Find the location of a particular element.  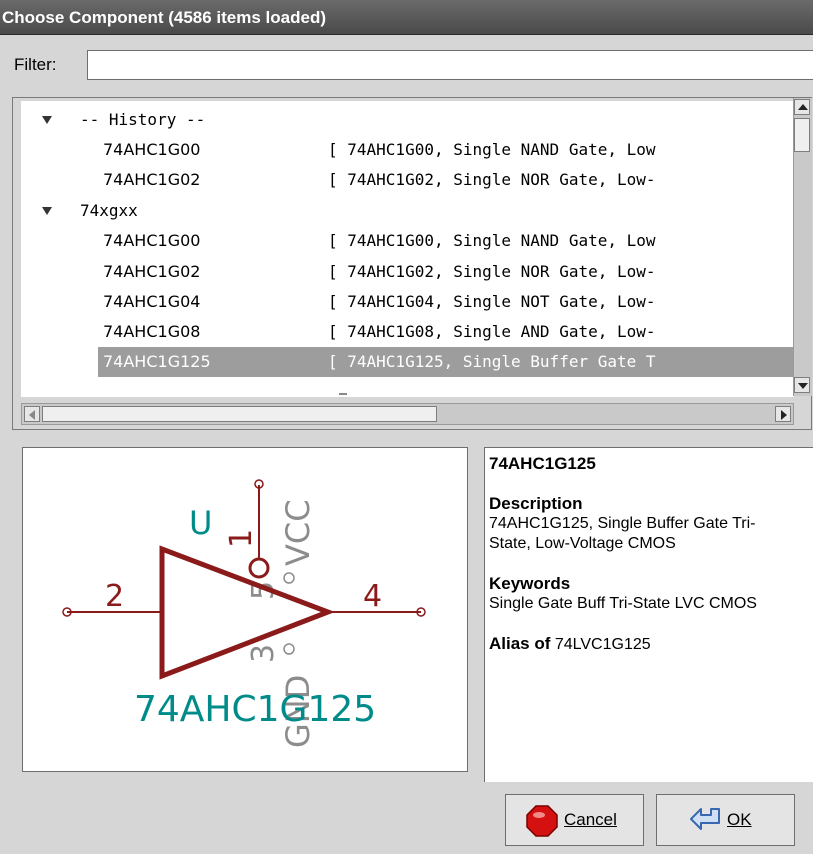

filter-input is located at coordinates (450, 65).